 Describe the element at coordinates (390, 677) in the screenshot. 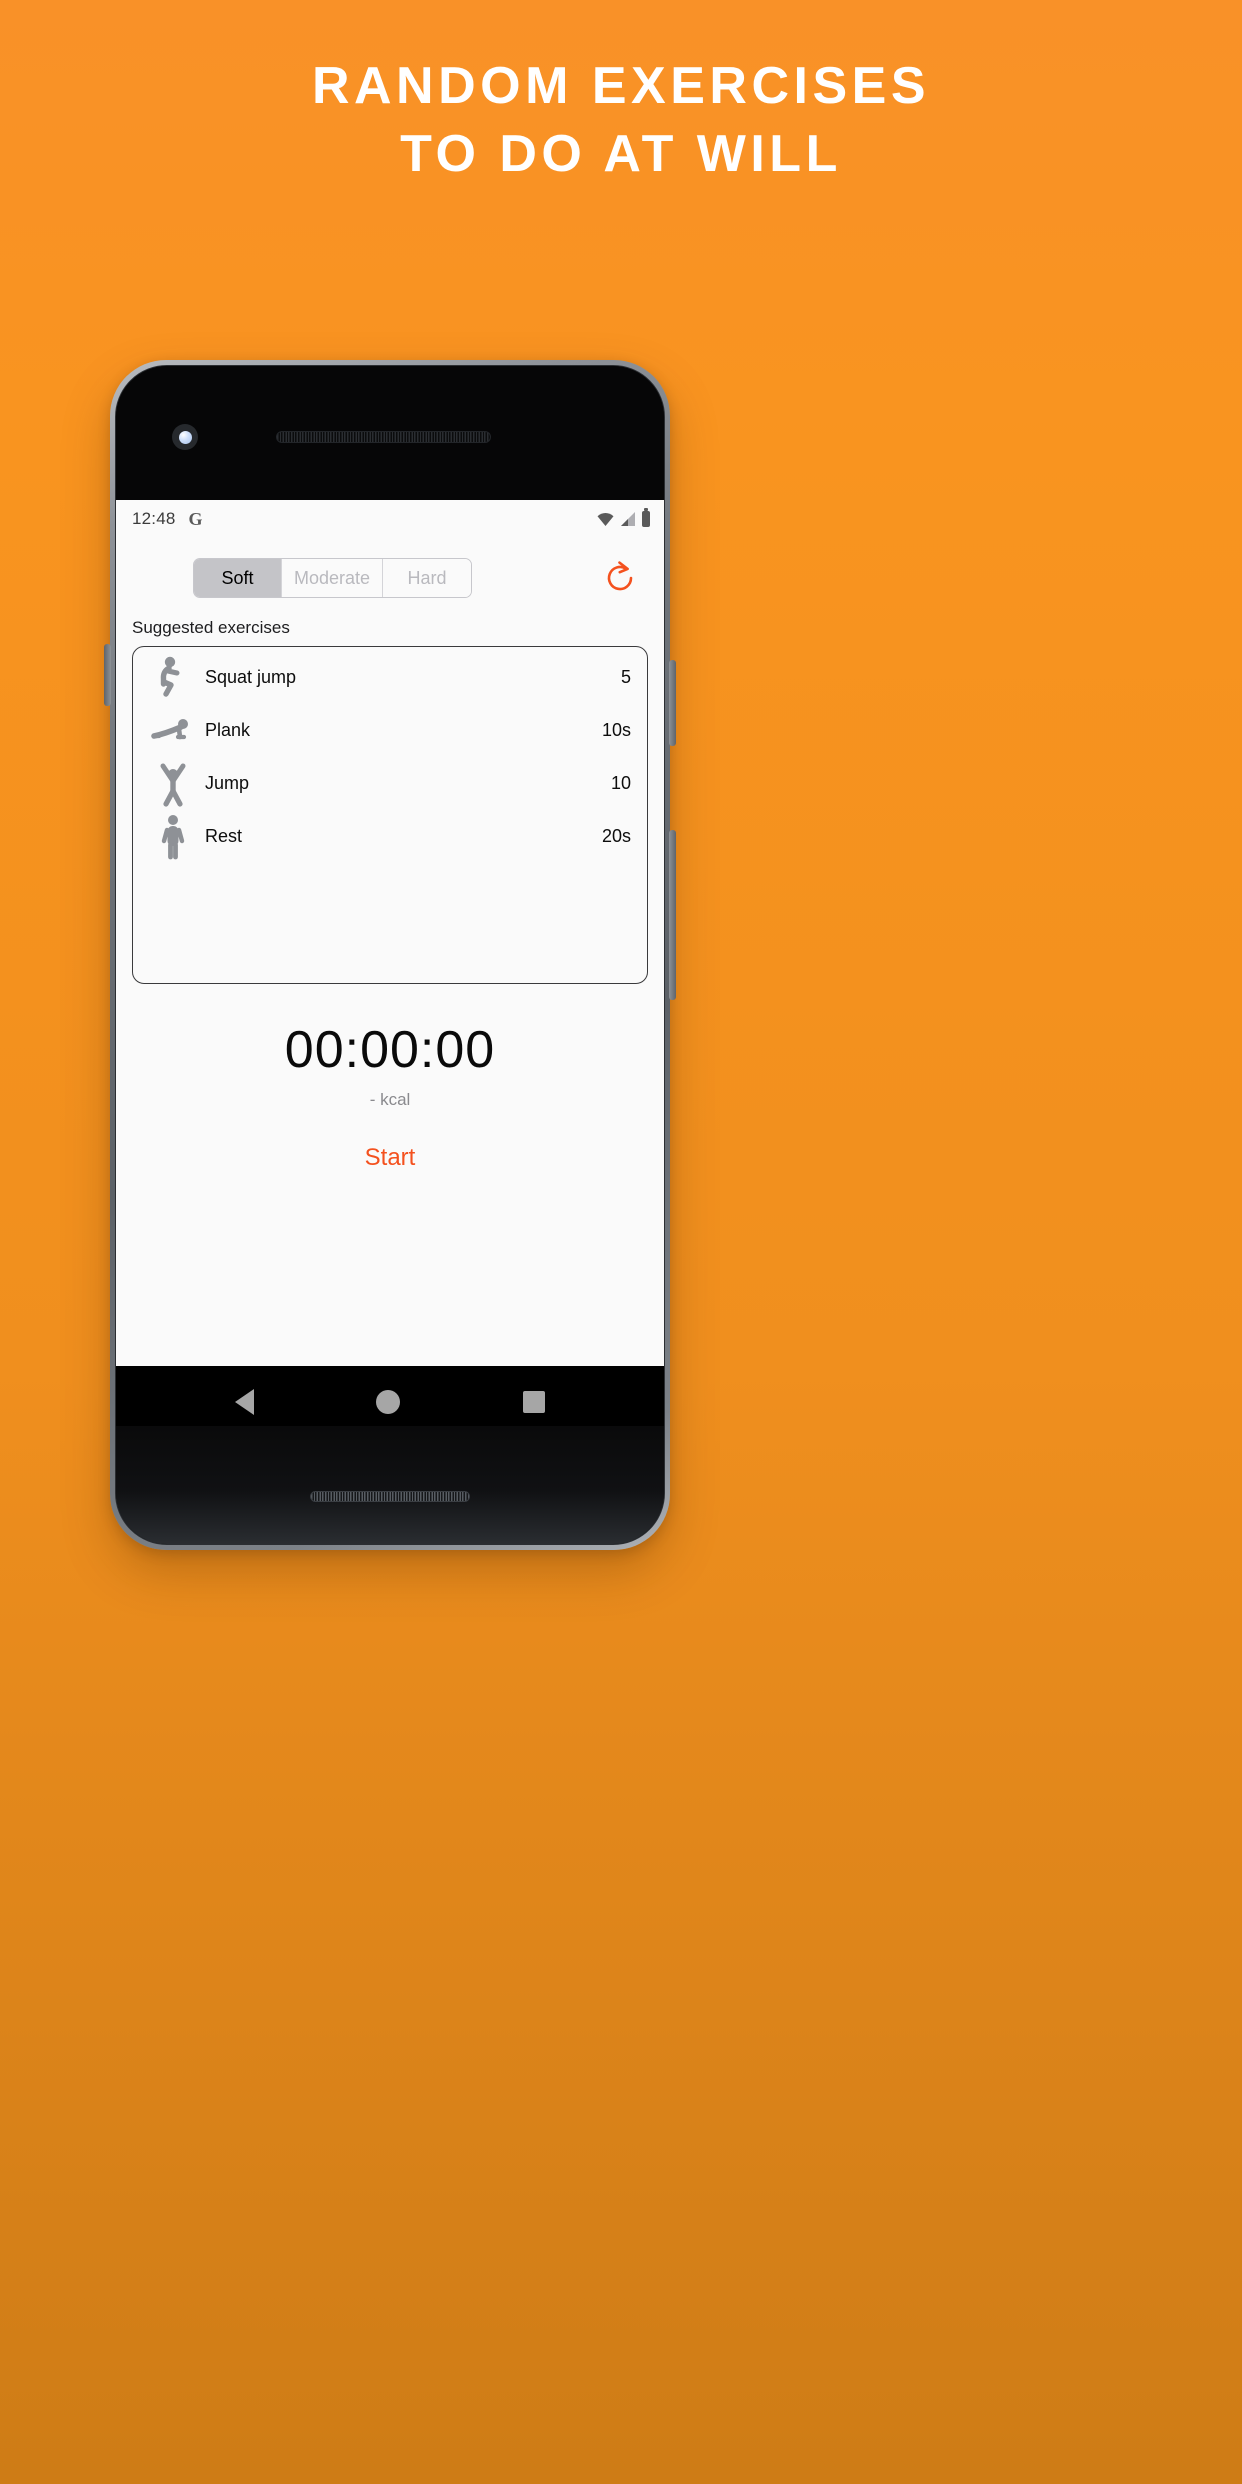

I see `table-row: Squat jump 5` at that location.